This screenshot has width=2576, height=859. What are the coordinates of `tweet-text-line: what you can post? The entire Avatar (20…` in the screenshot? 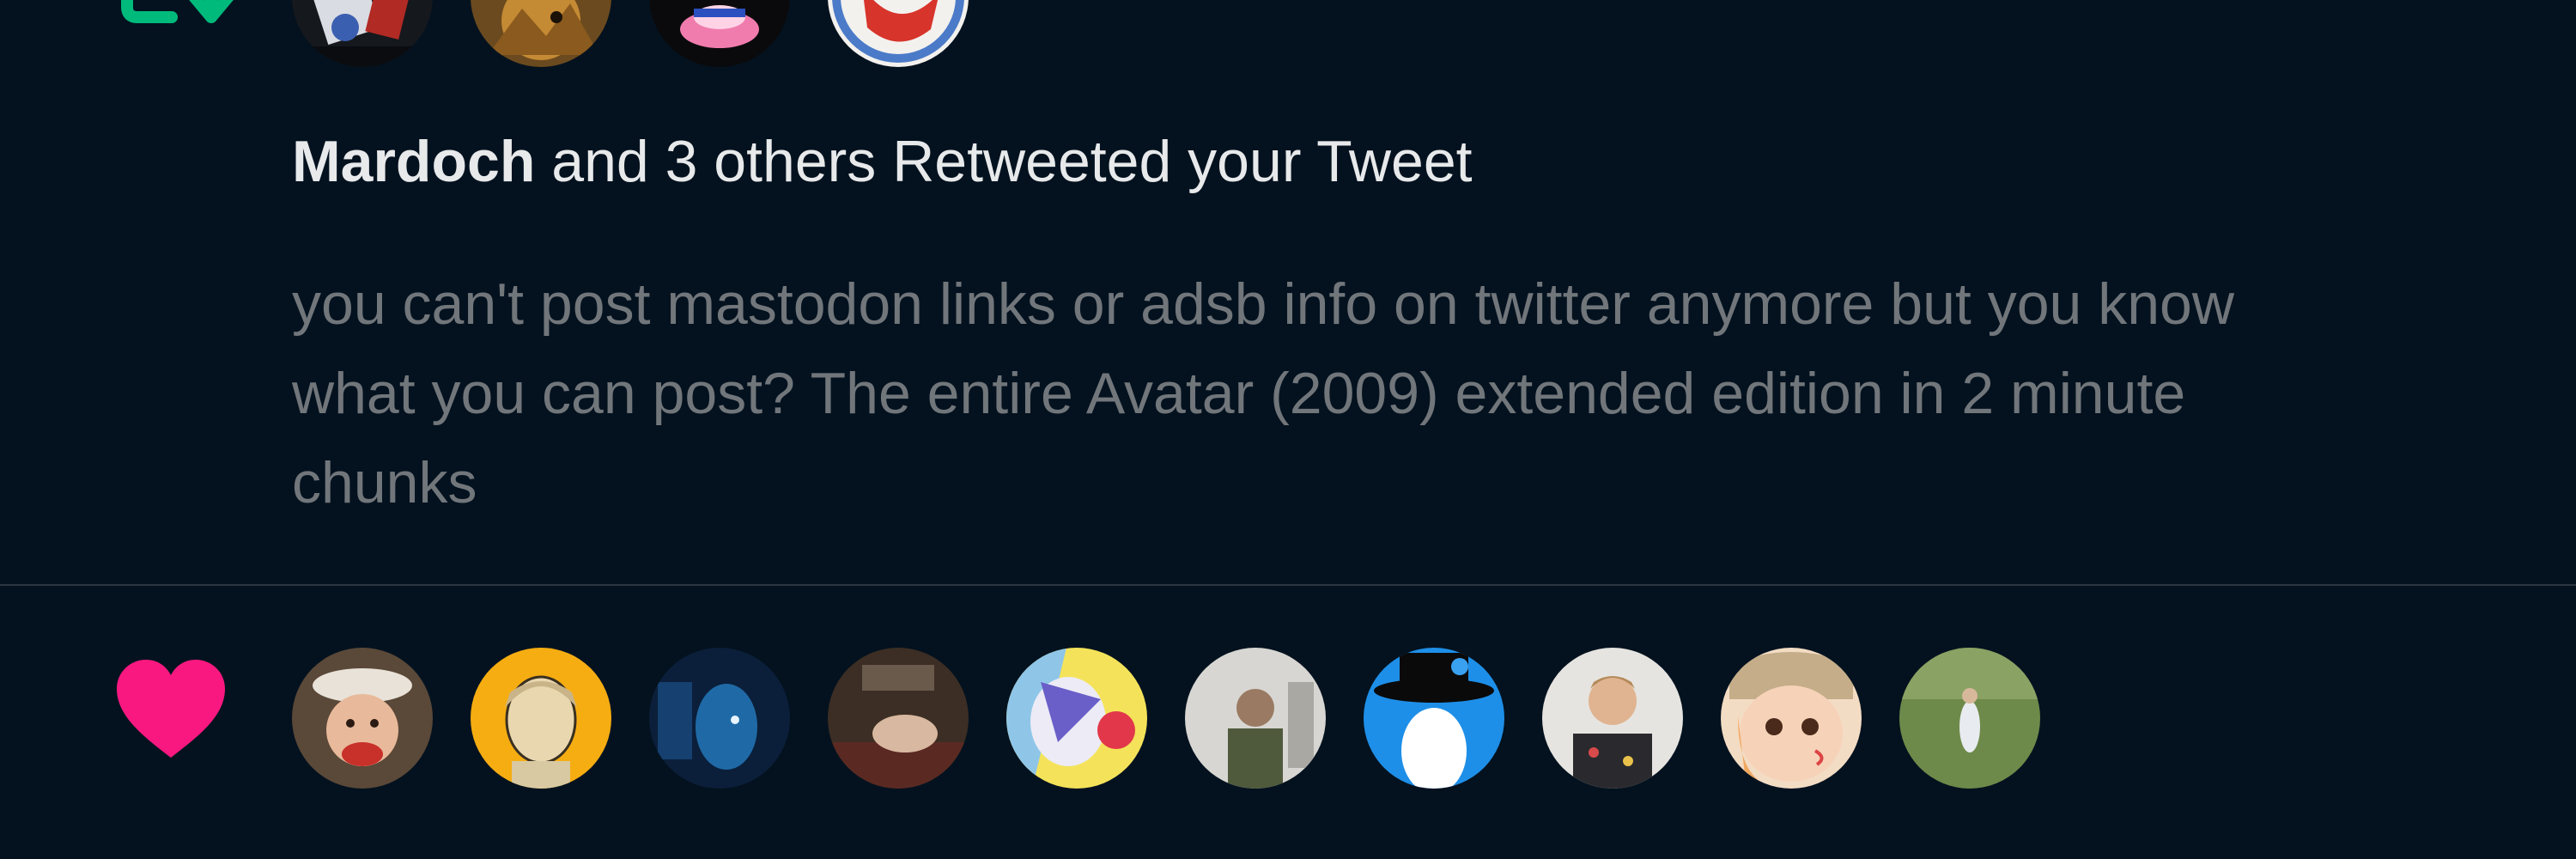 It's located at (1239, 393).